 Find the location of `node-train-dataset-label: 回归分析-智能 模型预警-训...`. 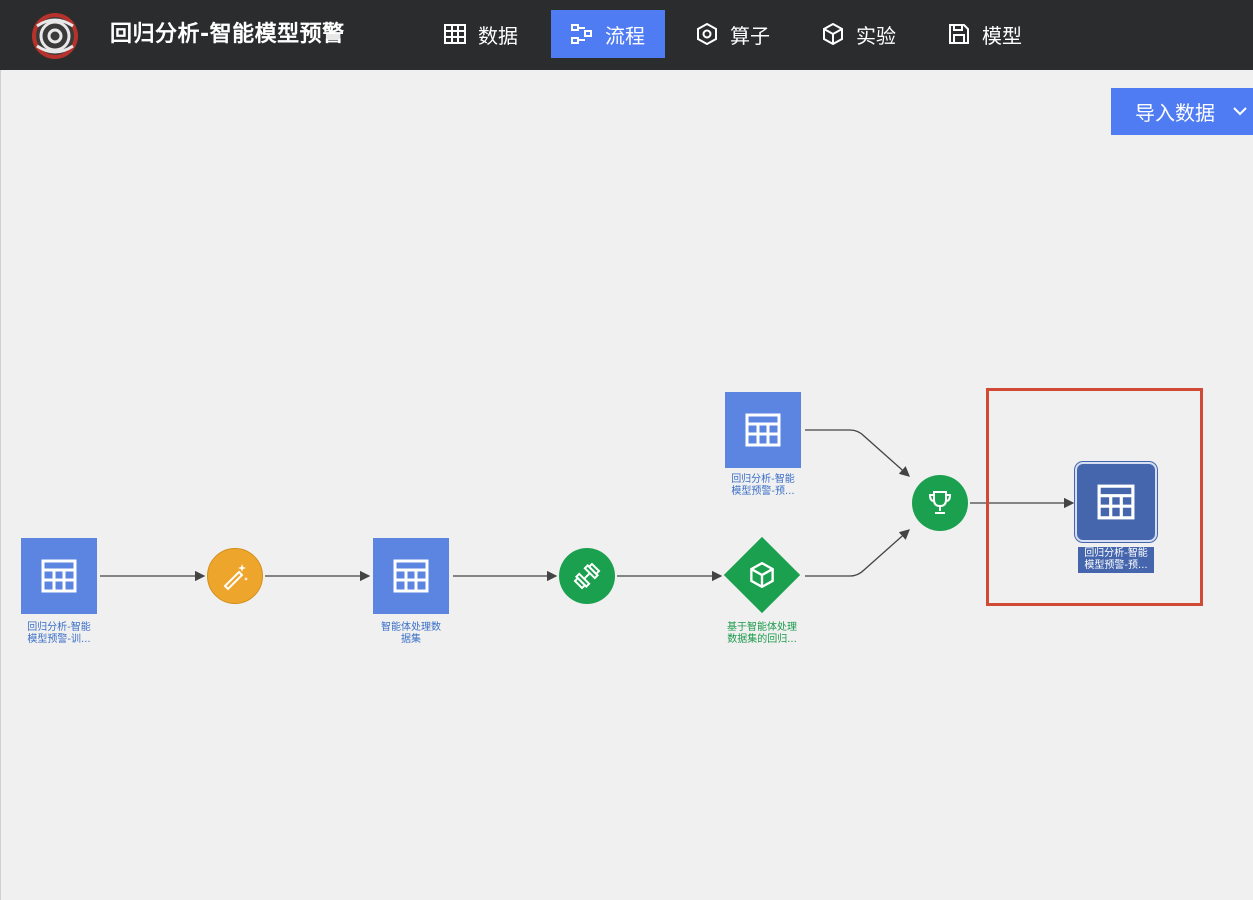

node-train-dataset-label: 回归分析-智能 模型预警-训... is located at coordinates (59, 633).